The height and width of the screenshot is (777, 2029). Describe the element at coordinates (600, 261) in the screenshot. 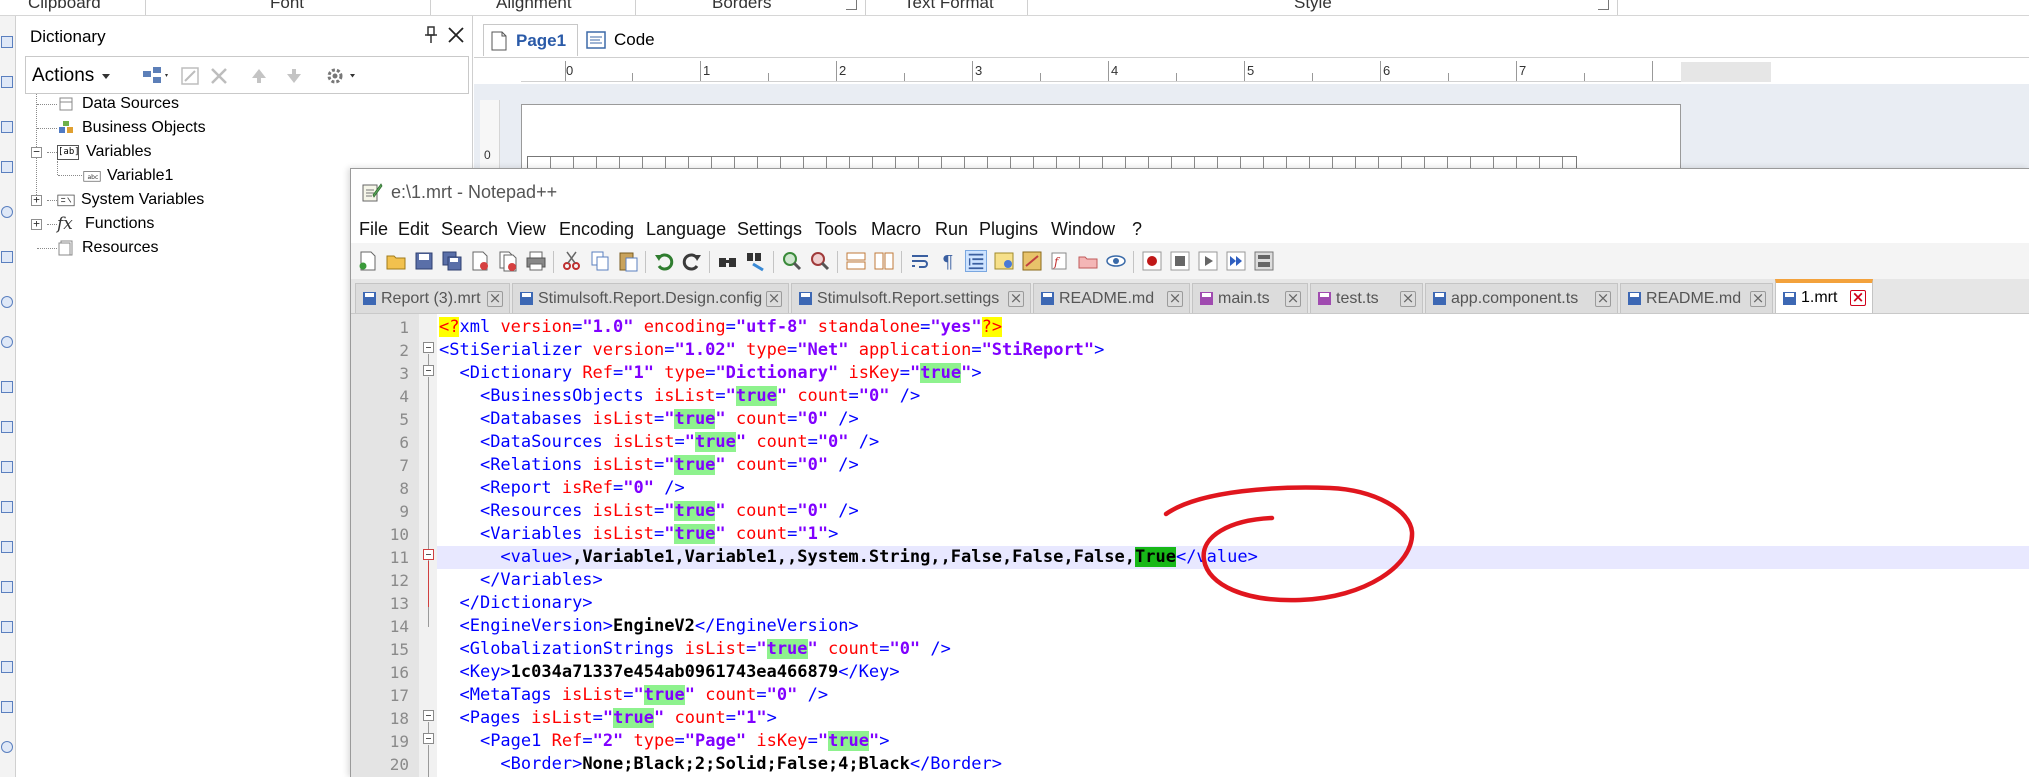

I see `copy-icon` at that location.